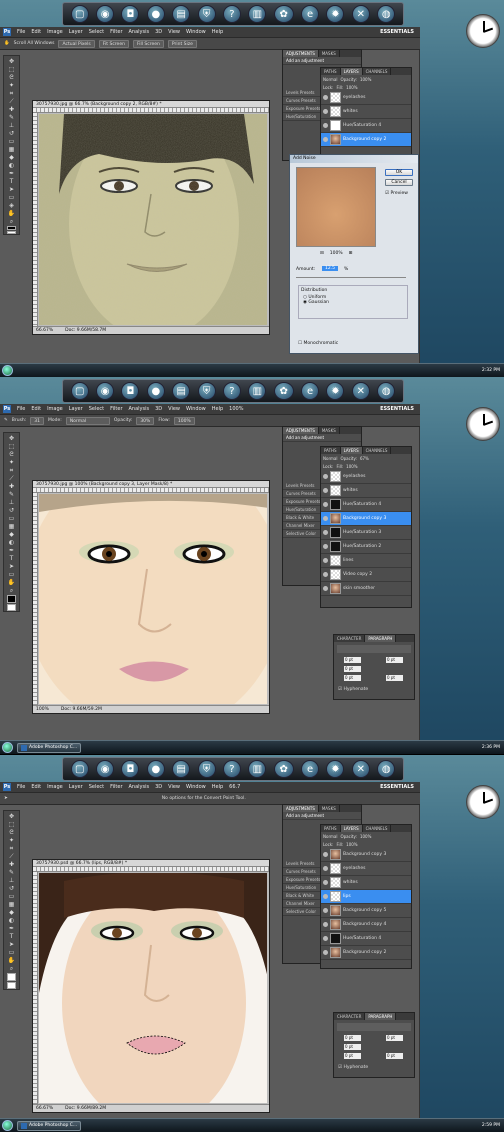 This screenshot has width=504, height=1132. I want to click on fill-screen-button: Fill Screen, so click(148, 43).